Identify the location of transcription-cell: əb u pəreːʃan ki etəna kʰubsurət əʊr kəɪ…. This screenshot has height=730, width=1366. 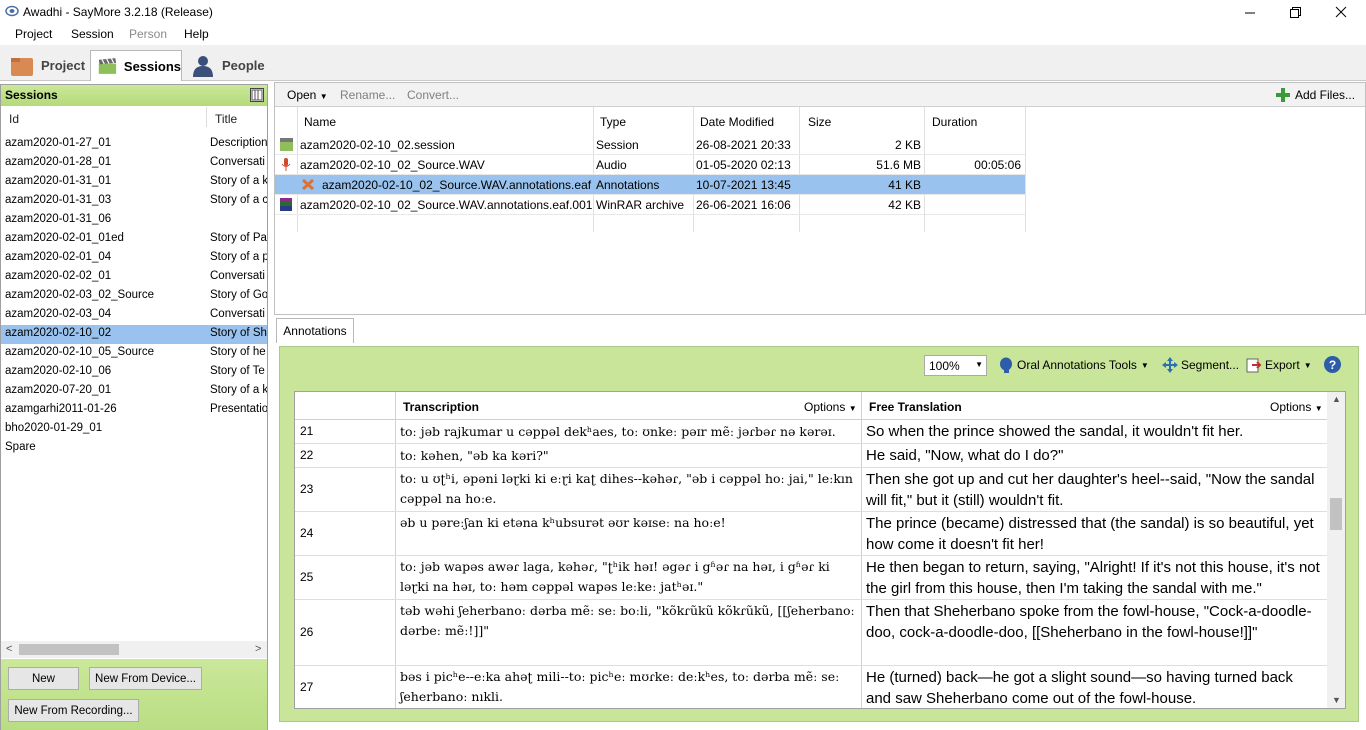
(627, 523).